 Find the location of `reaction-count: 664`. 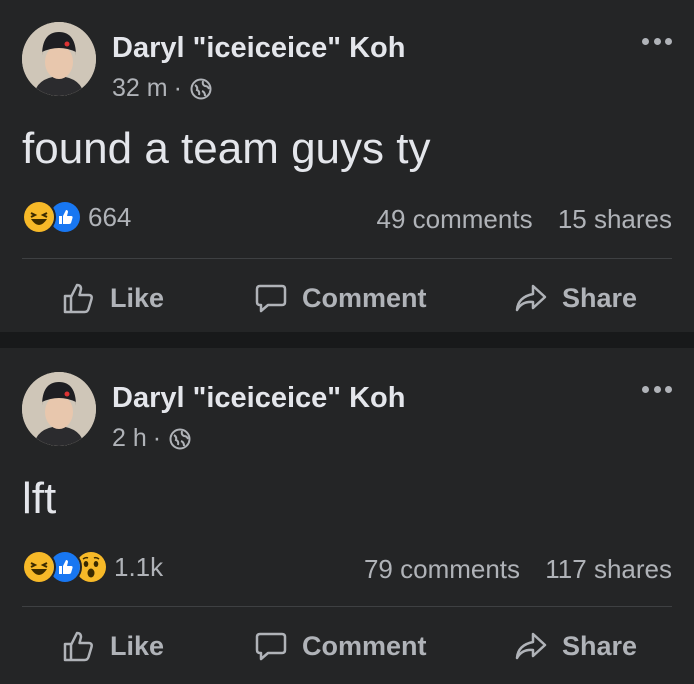

reaction-count: 664 is located at coordinates (109, 217).